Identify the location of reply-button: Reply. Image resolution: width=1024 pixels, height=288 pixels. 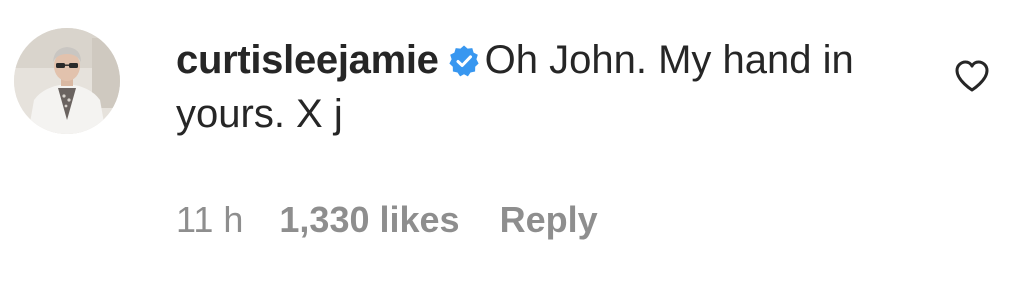
(549, 220).